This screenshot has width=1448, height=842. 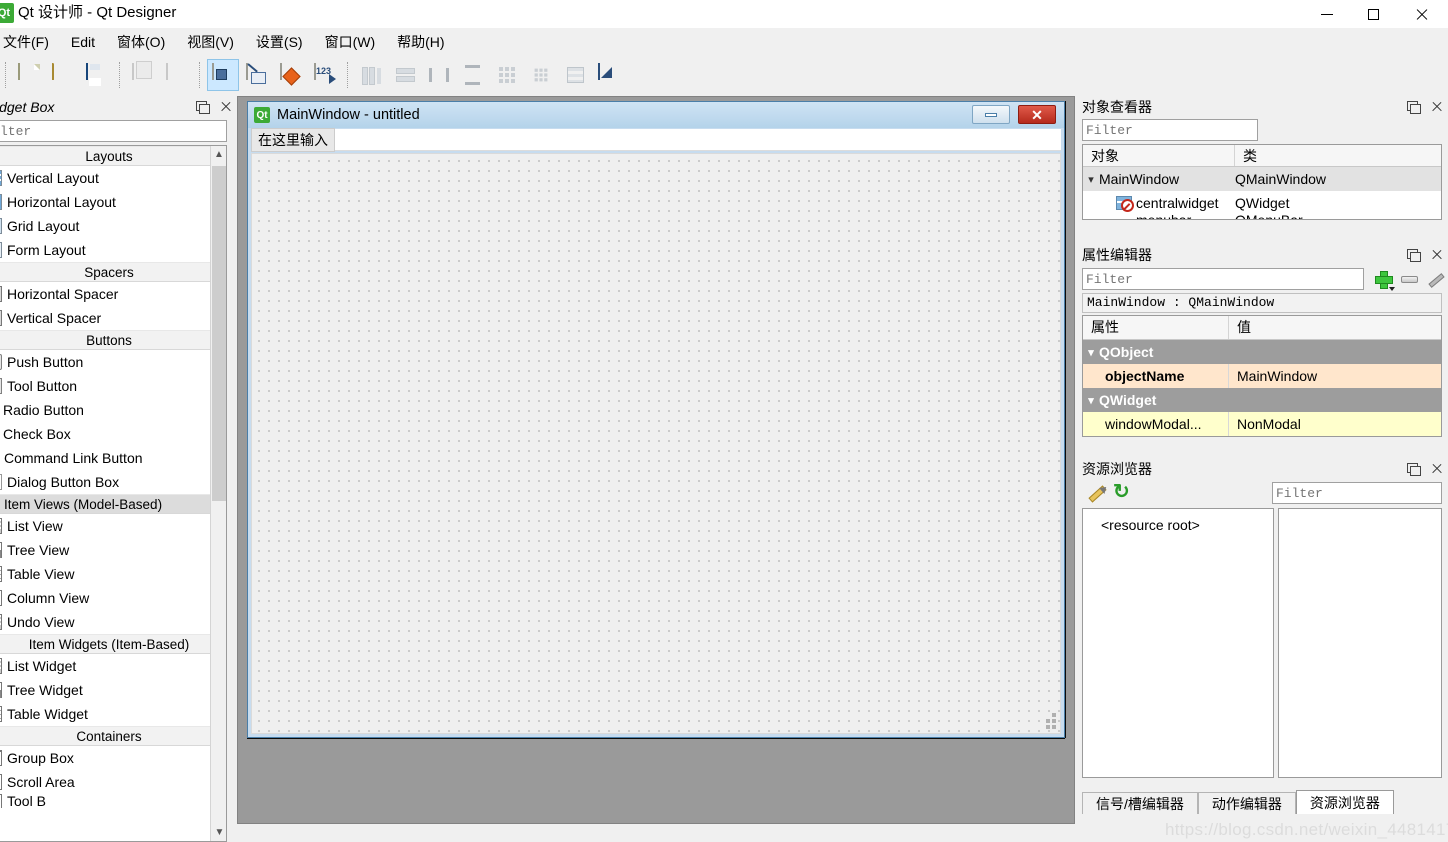 What do you see at coordinates (113, 504) in the screenshot?
I see `widget-box-category-item-views: Item Views (Model-Based)` at bounding box center [113, 504].